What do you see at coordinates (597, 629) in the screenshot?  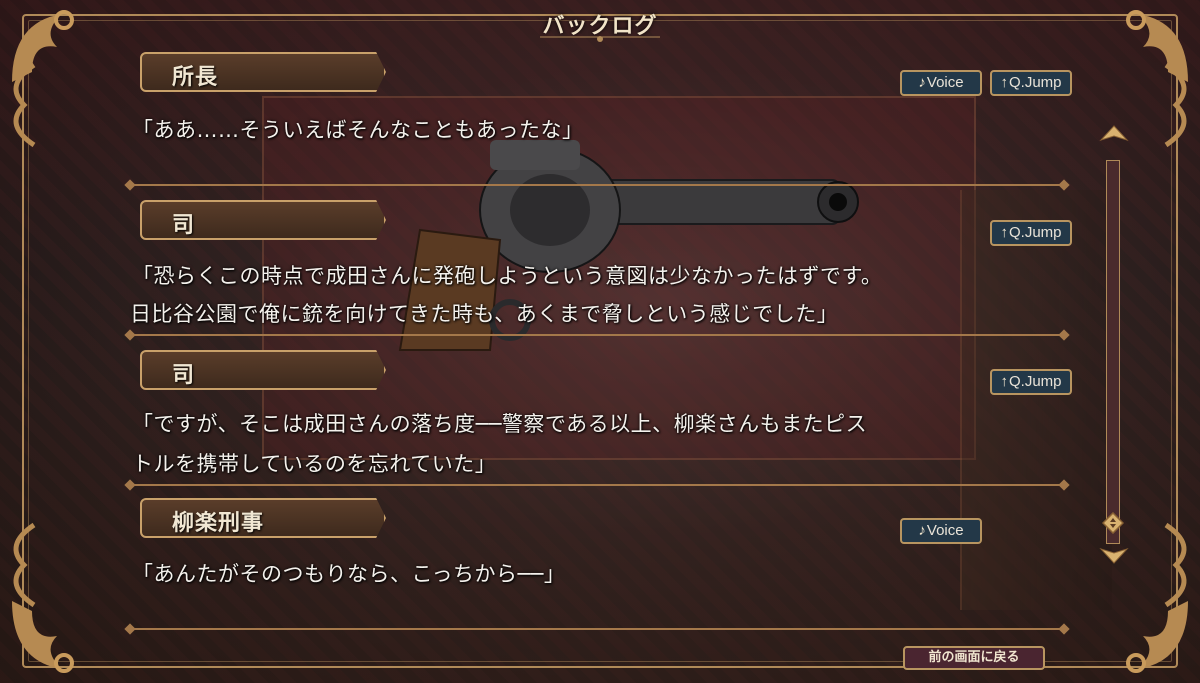 I see `bottom-separator` at bounding box center [597, 629].